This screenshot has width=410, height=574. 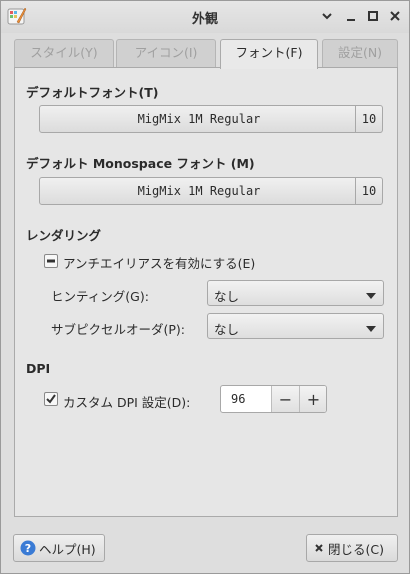 What do you see at coordinates (100, 296) in the screenshot?
I see `hinting-label: ヒンティング(G):` at bounding box center [100, 296].